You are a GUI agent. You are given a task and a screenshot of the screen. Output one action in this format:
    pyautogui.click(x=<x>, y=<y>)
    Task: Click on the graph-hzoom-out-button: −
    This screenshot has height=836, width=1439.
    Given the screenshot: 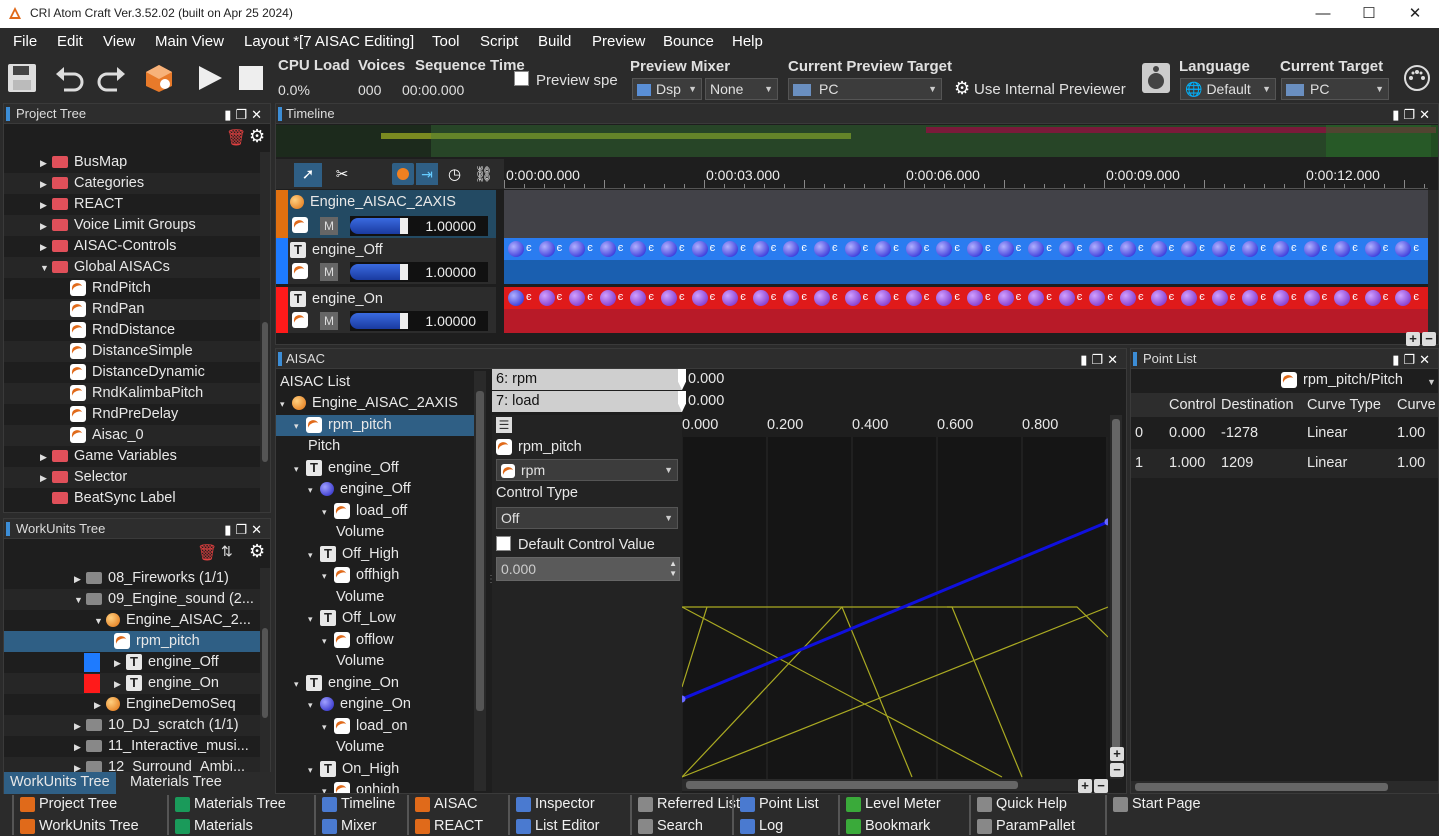 What is the action you would take?
    pyautogui.click(x=1101, y=786)
    